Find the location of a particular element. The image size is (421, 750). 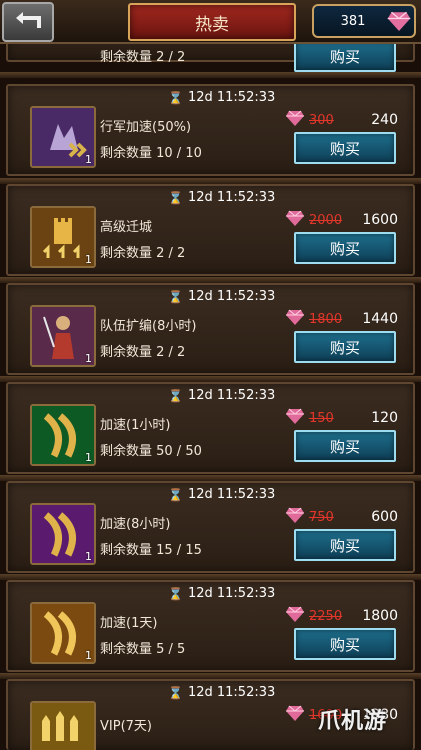

item-name: 高级迁城 is located at coordinates (126, 227).